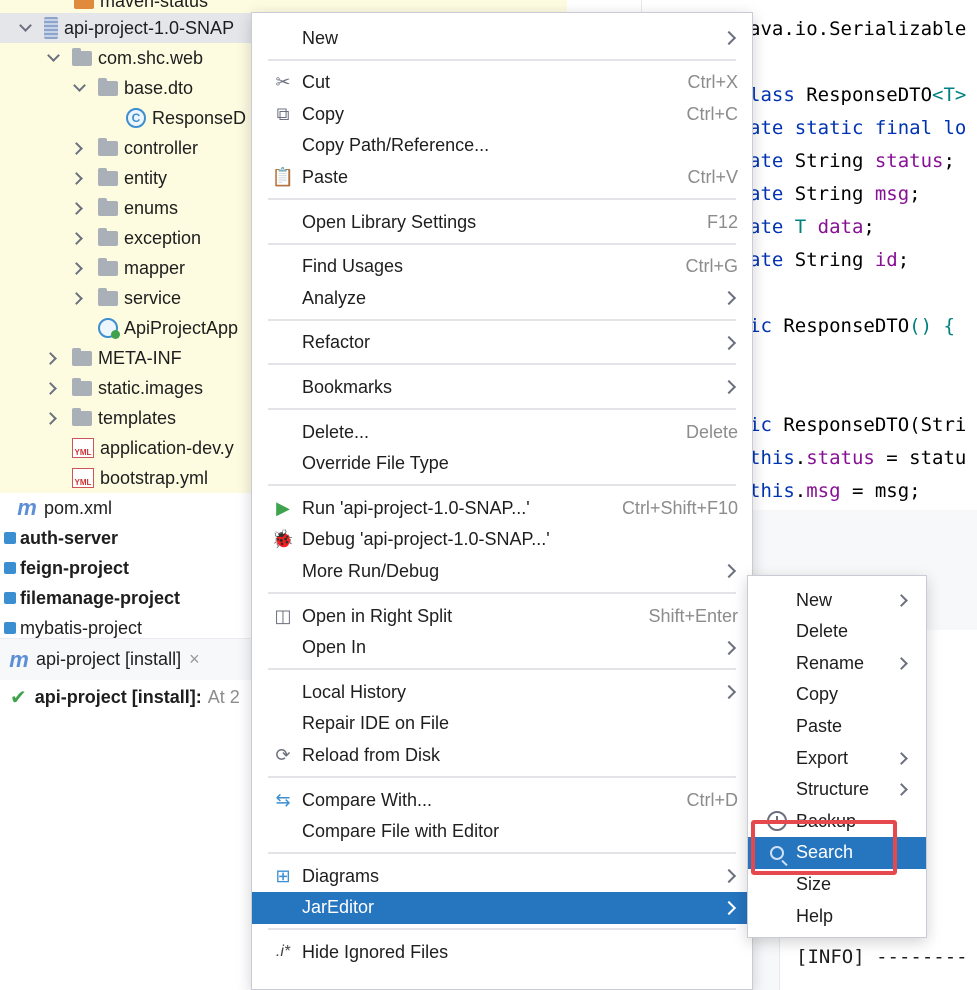  I want to click on tree-row-label: META-INF, so click(140, 357).